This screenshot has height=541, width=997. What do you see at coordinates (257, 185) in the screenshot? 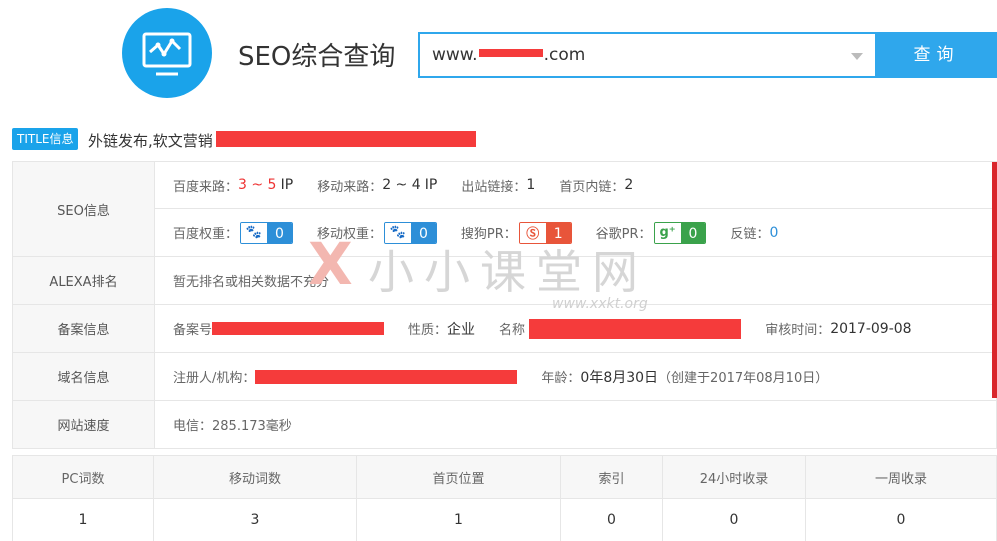
I see `baidu-source-value: 3 ~ 5` at bounding box center [257, 185].